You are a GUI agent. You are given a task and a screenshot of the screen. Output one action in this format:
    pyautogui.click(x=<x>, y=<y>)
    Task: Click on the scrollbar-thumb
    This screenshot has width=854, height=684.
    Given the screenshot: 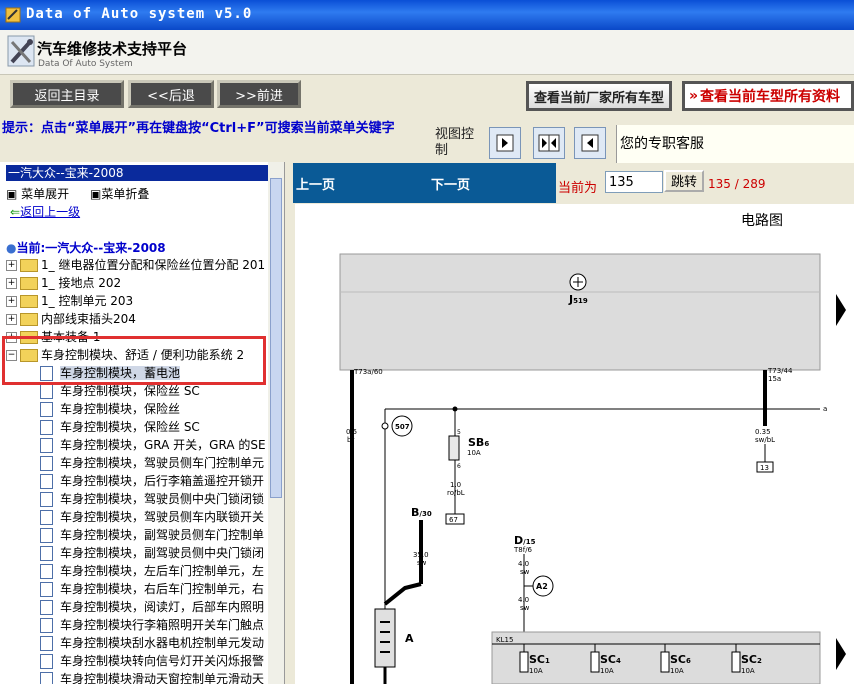 What is the action you would take?
    pyautogui.click(x=276, y=338)
    